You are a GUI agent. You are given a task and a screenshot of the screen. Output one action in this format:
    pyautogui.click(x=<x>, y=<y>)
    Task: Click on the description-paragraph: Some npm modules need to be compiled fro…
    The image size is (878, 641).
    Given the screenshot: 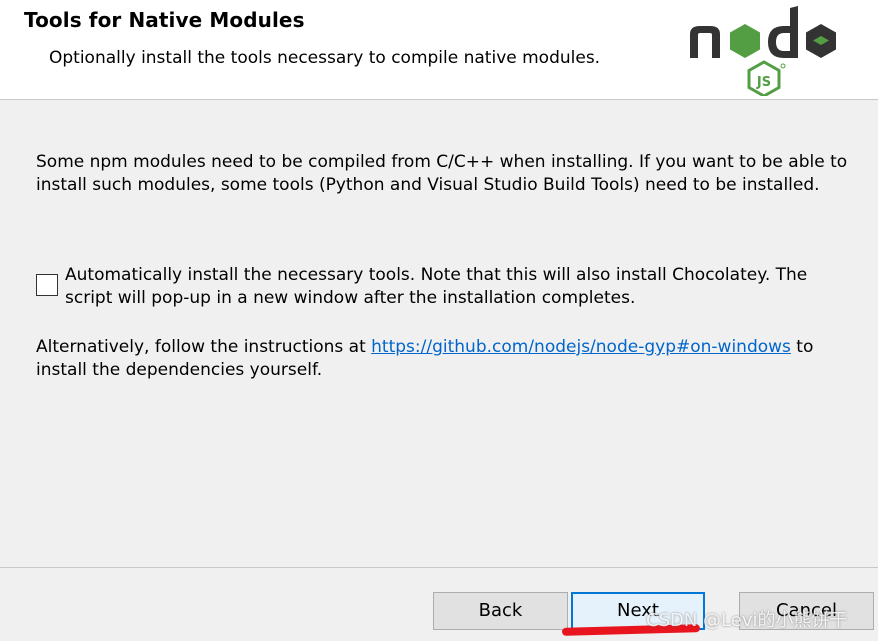 What is the action you would take?
    pyautogui.click(x=442, y=173)
    